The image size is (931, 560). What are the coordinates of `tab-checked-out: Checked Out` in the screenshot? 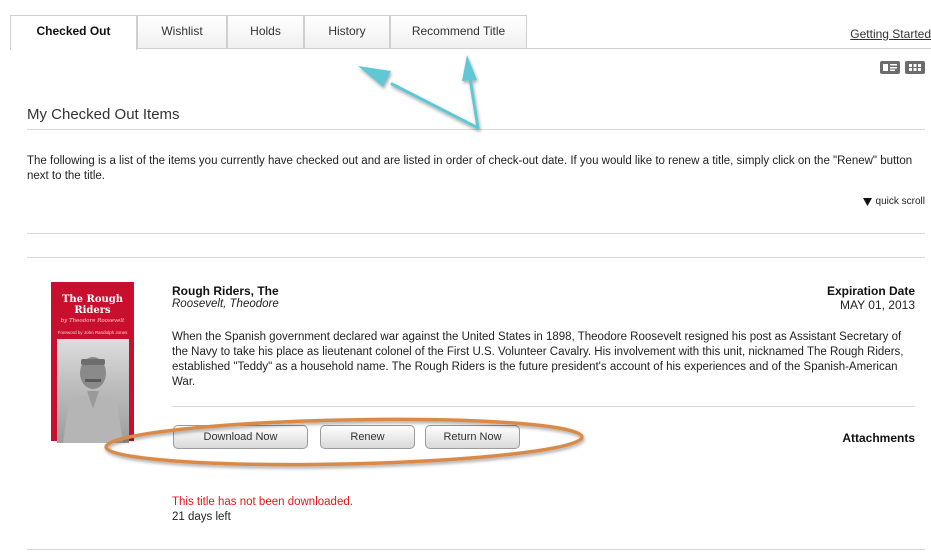 It's located at (73, 32).